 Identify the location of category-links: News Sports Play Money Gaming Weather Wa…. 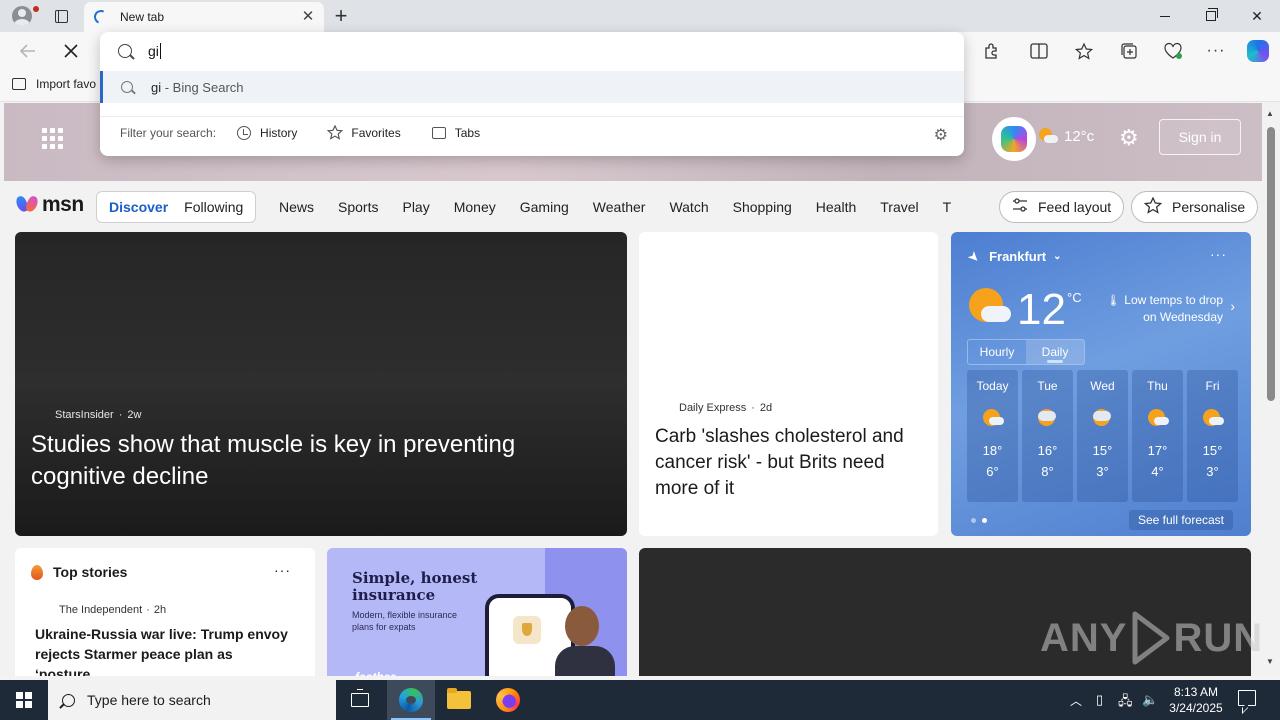
(609, 207).